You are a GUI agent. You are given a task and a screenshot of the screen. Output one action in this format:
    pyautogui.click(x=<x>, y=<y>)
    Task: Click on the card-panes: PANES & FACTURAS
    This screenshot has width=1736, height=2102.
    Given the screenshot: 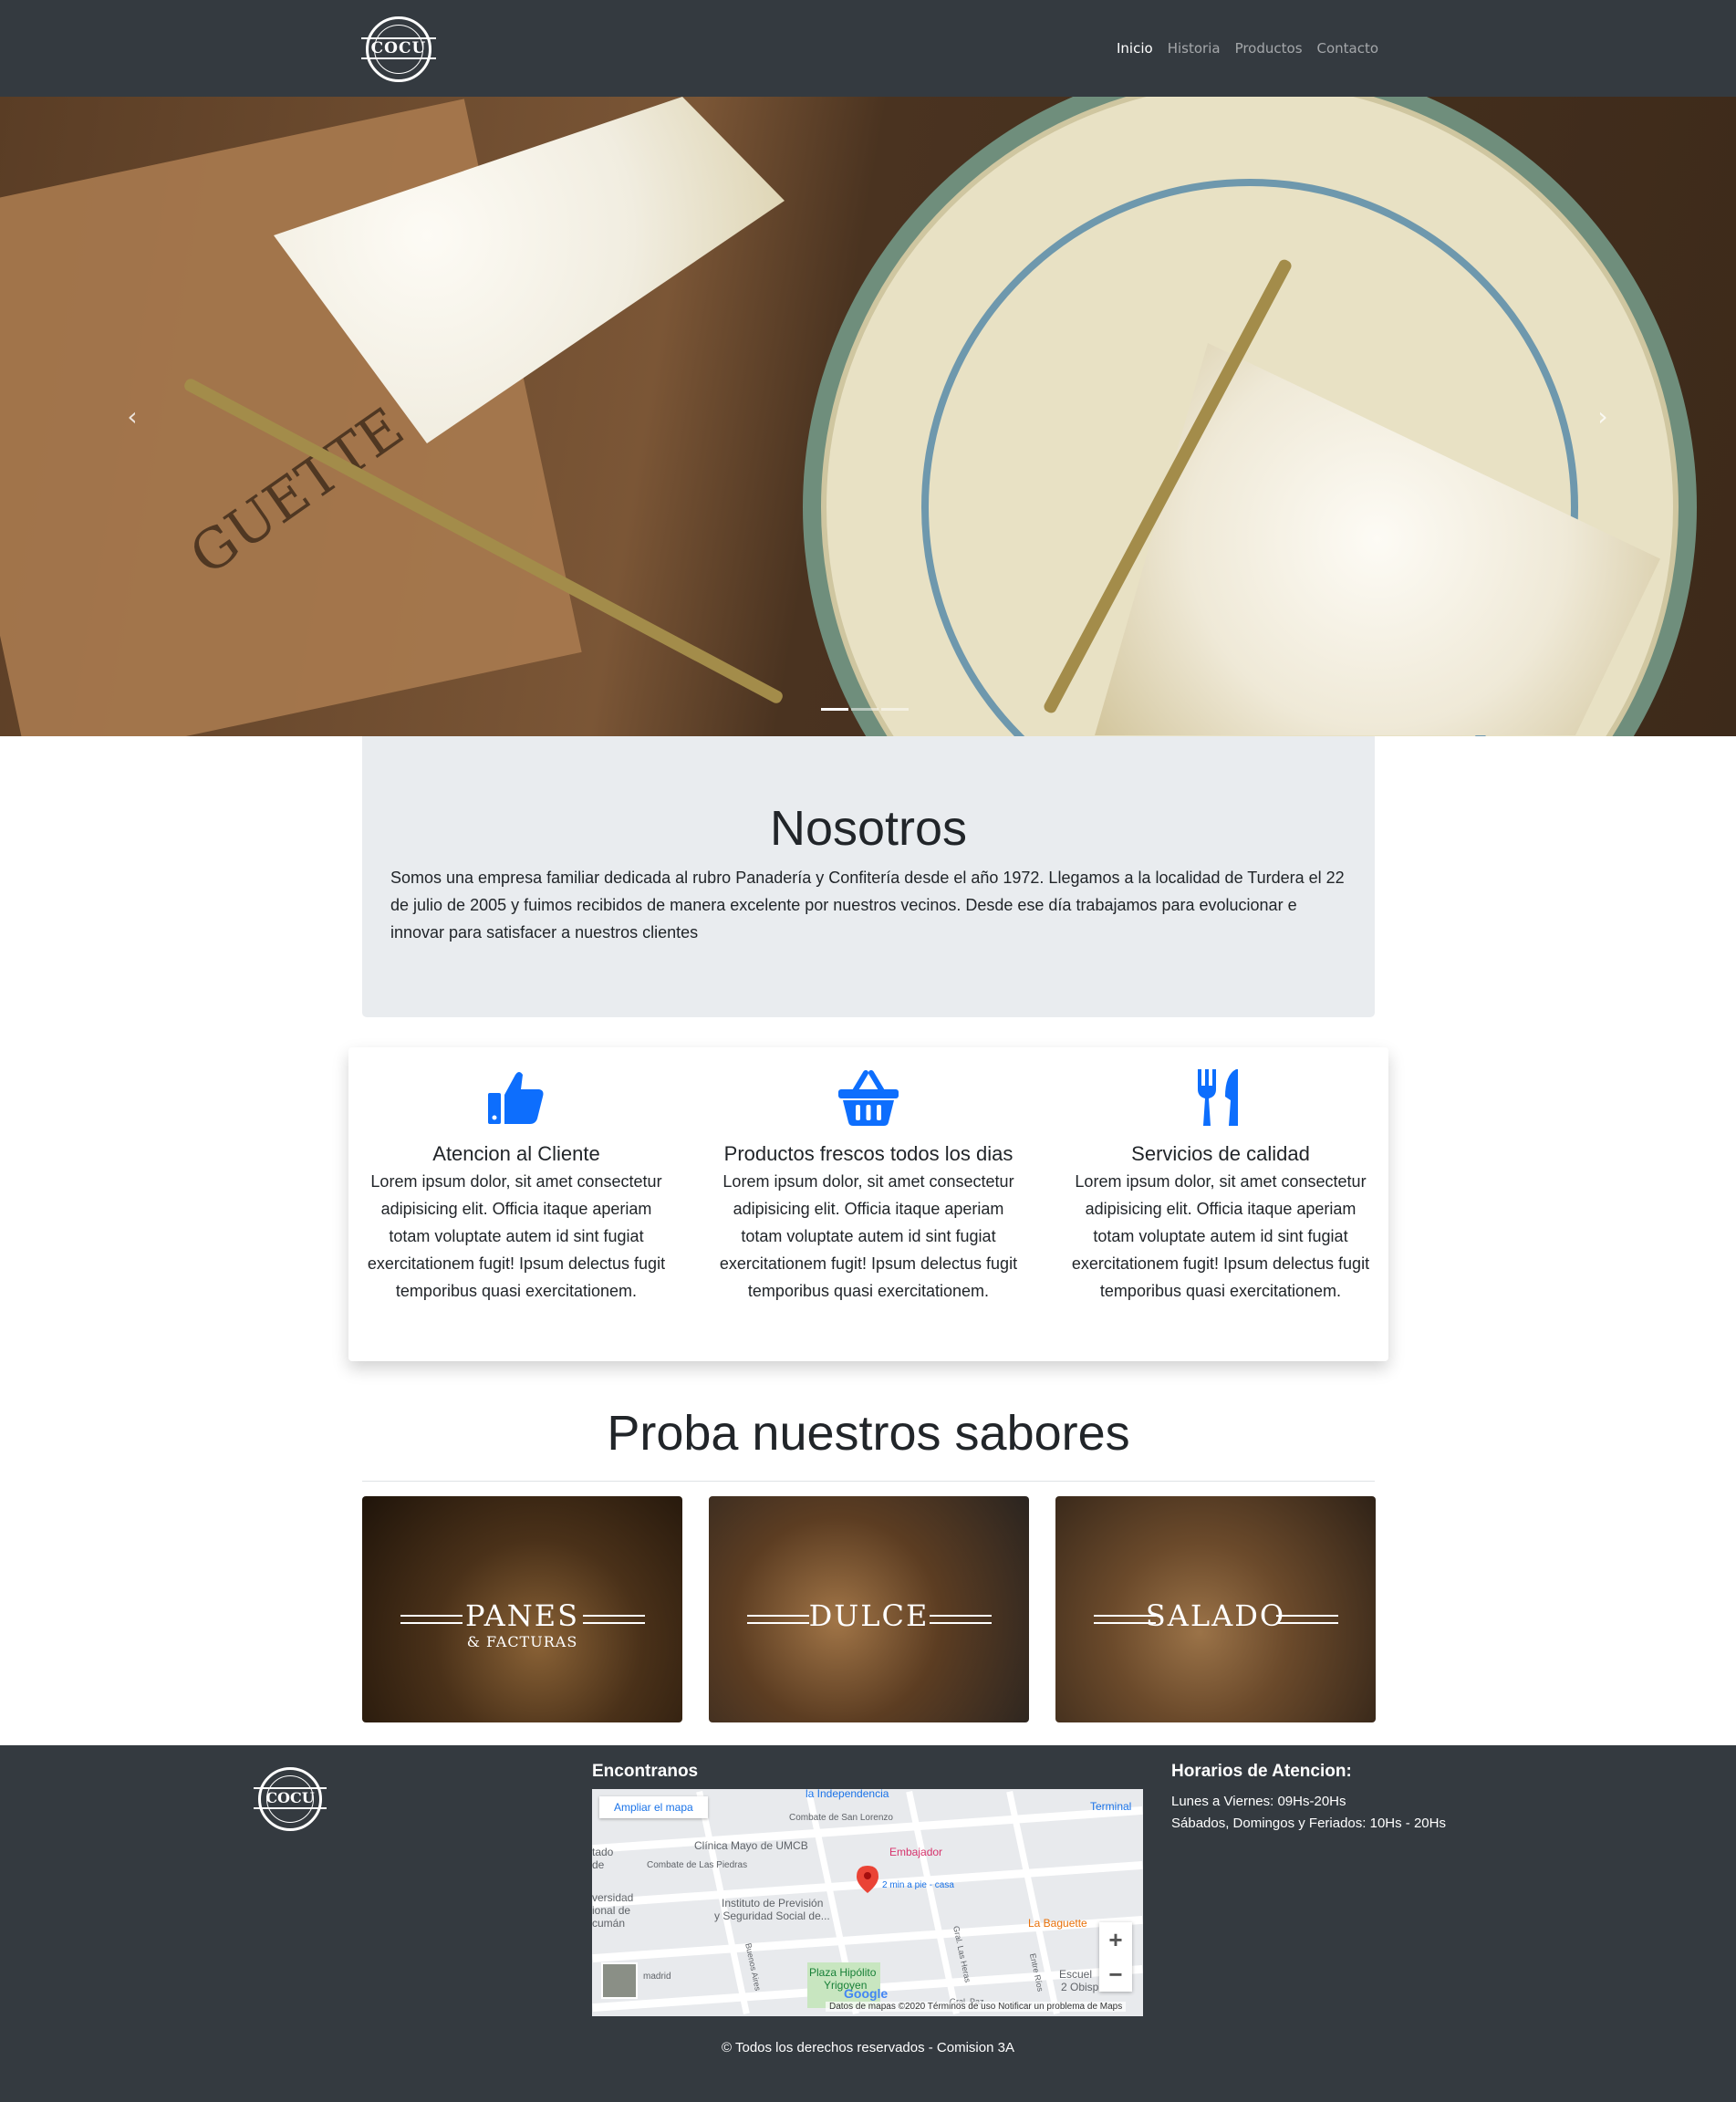 What is the action you would take?
    pyautogui.click(x=522, y=1609)
    